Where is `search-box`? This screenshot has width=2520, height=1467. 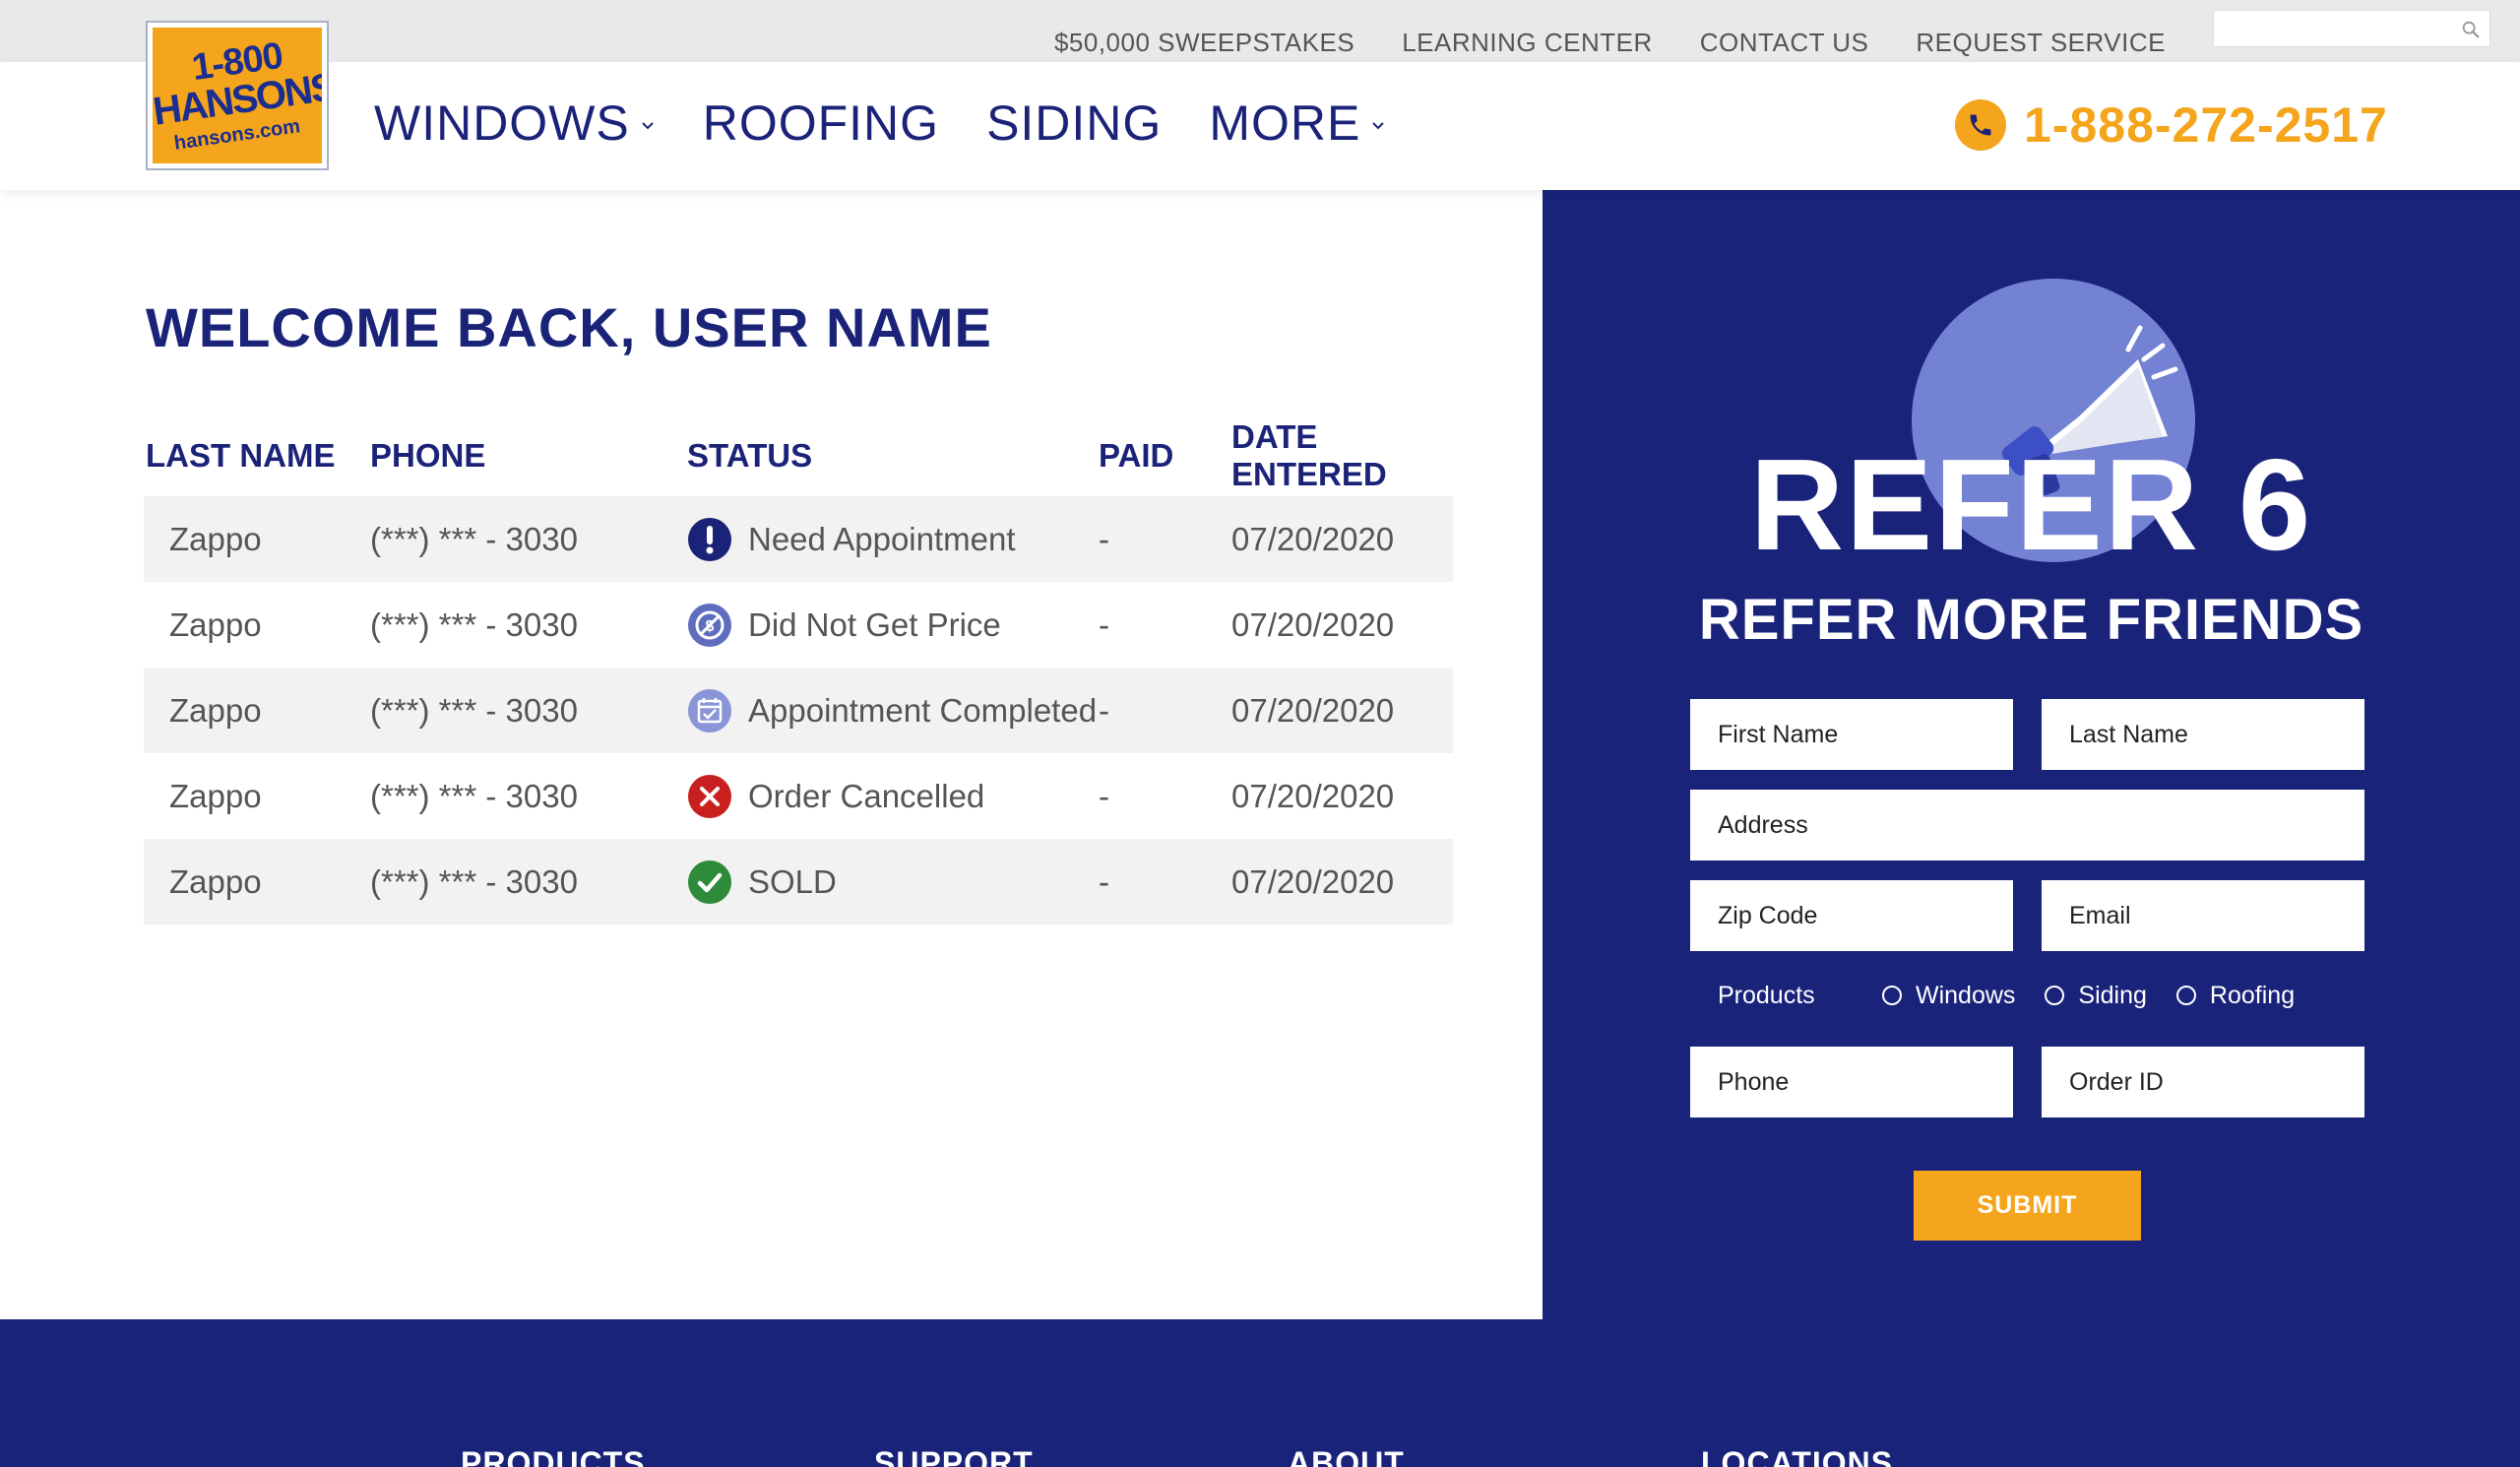
search-box is located at coordinates (2351, 28).